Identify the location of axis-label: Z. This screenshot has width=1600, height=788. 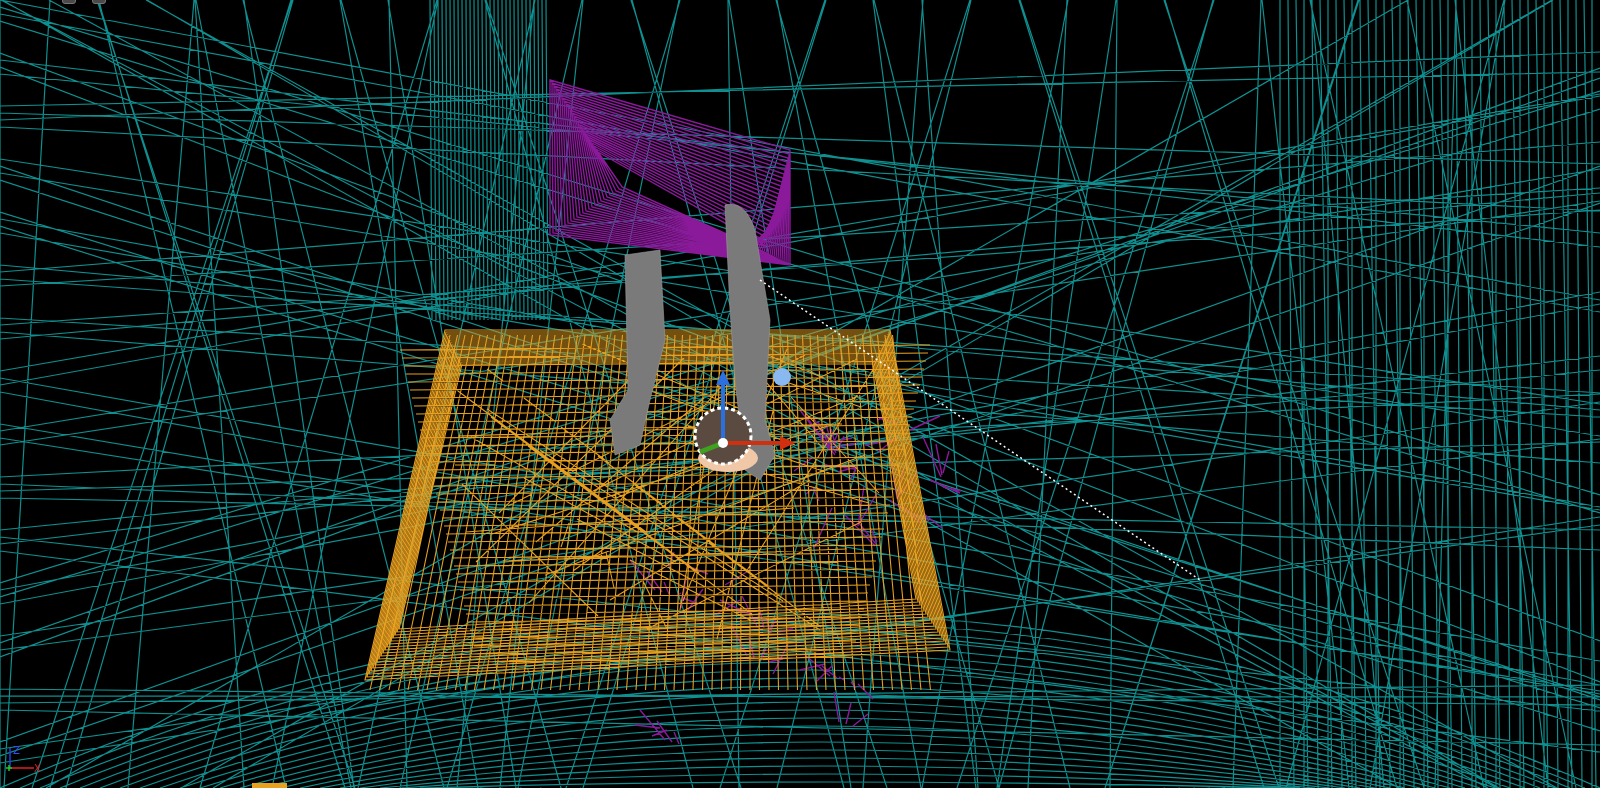
(16, 750).